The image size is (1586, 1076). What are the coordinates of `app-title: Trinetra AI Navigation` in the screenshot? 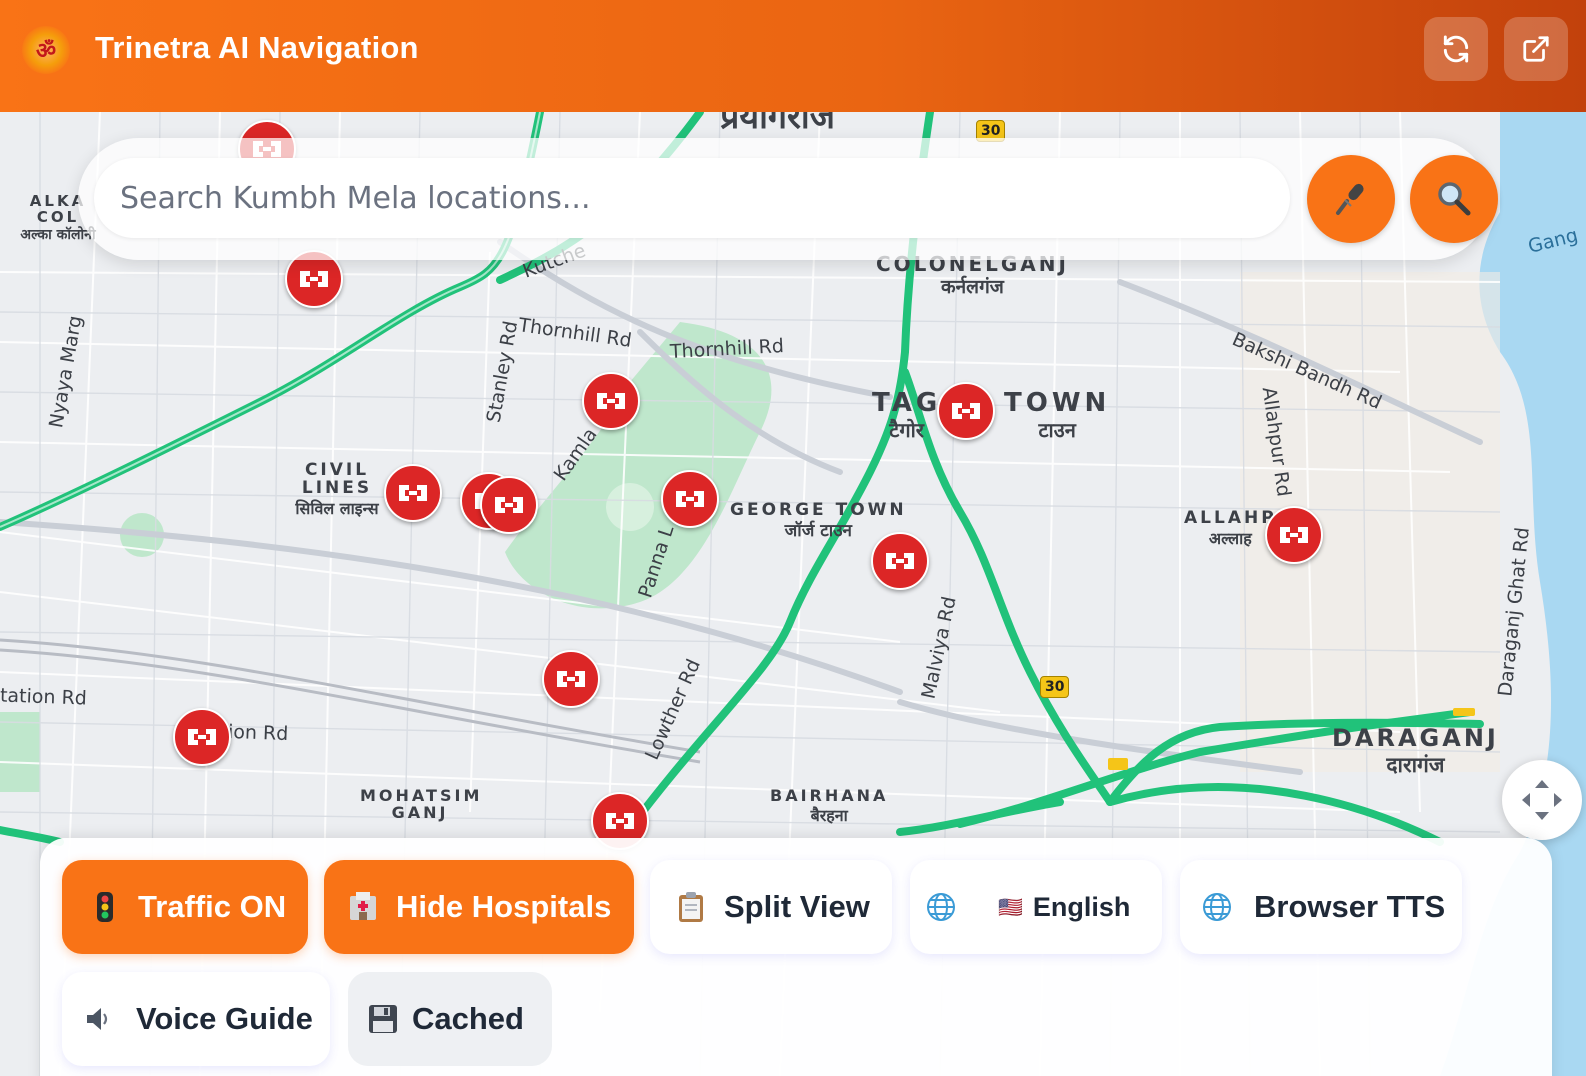 It's located at (257, 47).